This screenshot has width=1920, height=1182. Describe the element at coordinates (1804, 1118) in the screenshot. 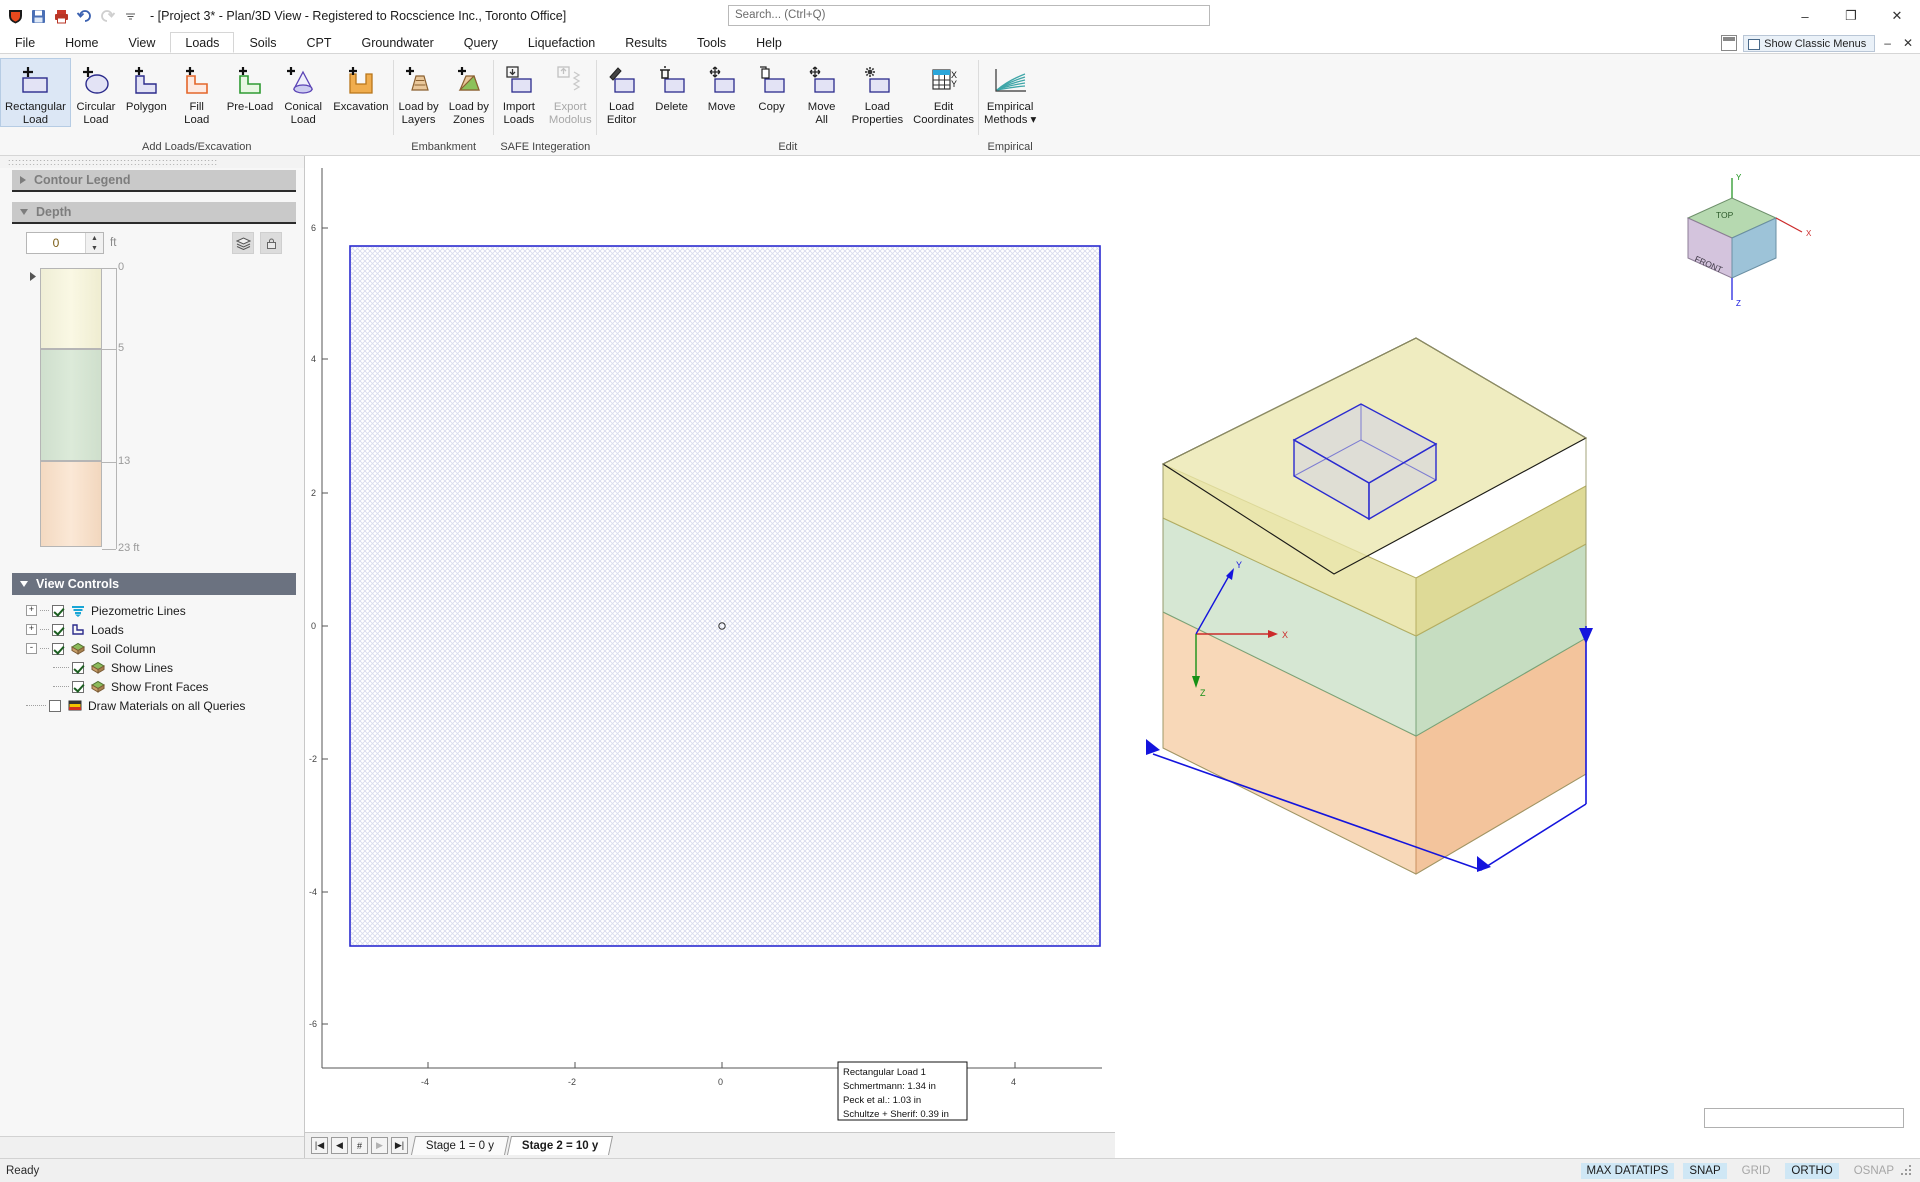

I see `coordinate-entry-box` at that location.